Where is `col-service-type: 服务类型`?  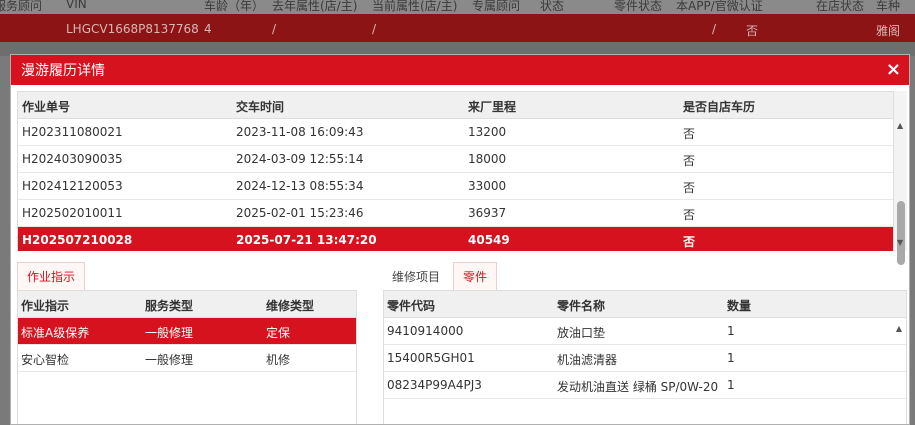
col-service-type: 服务类型 is located at coordinates (169, 305).